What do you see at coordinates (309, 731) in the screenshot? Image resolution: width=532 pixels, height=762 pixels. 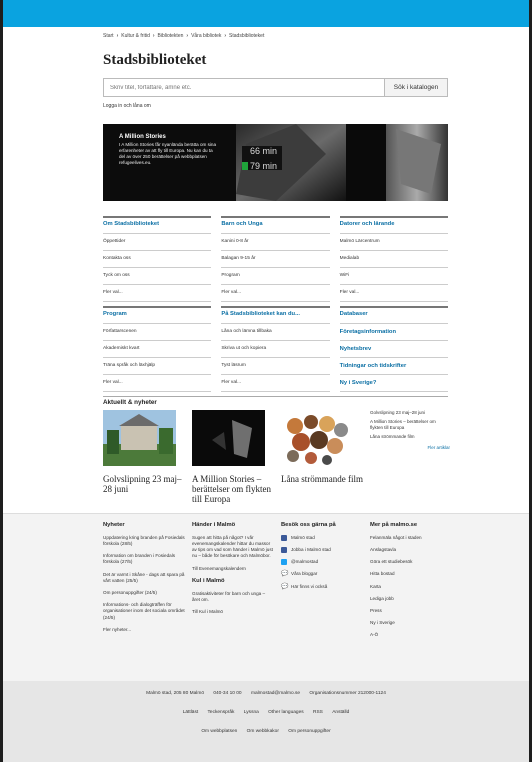 I see `bottom-link: Om personuppgifter` at bounding box center [309, 731].